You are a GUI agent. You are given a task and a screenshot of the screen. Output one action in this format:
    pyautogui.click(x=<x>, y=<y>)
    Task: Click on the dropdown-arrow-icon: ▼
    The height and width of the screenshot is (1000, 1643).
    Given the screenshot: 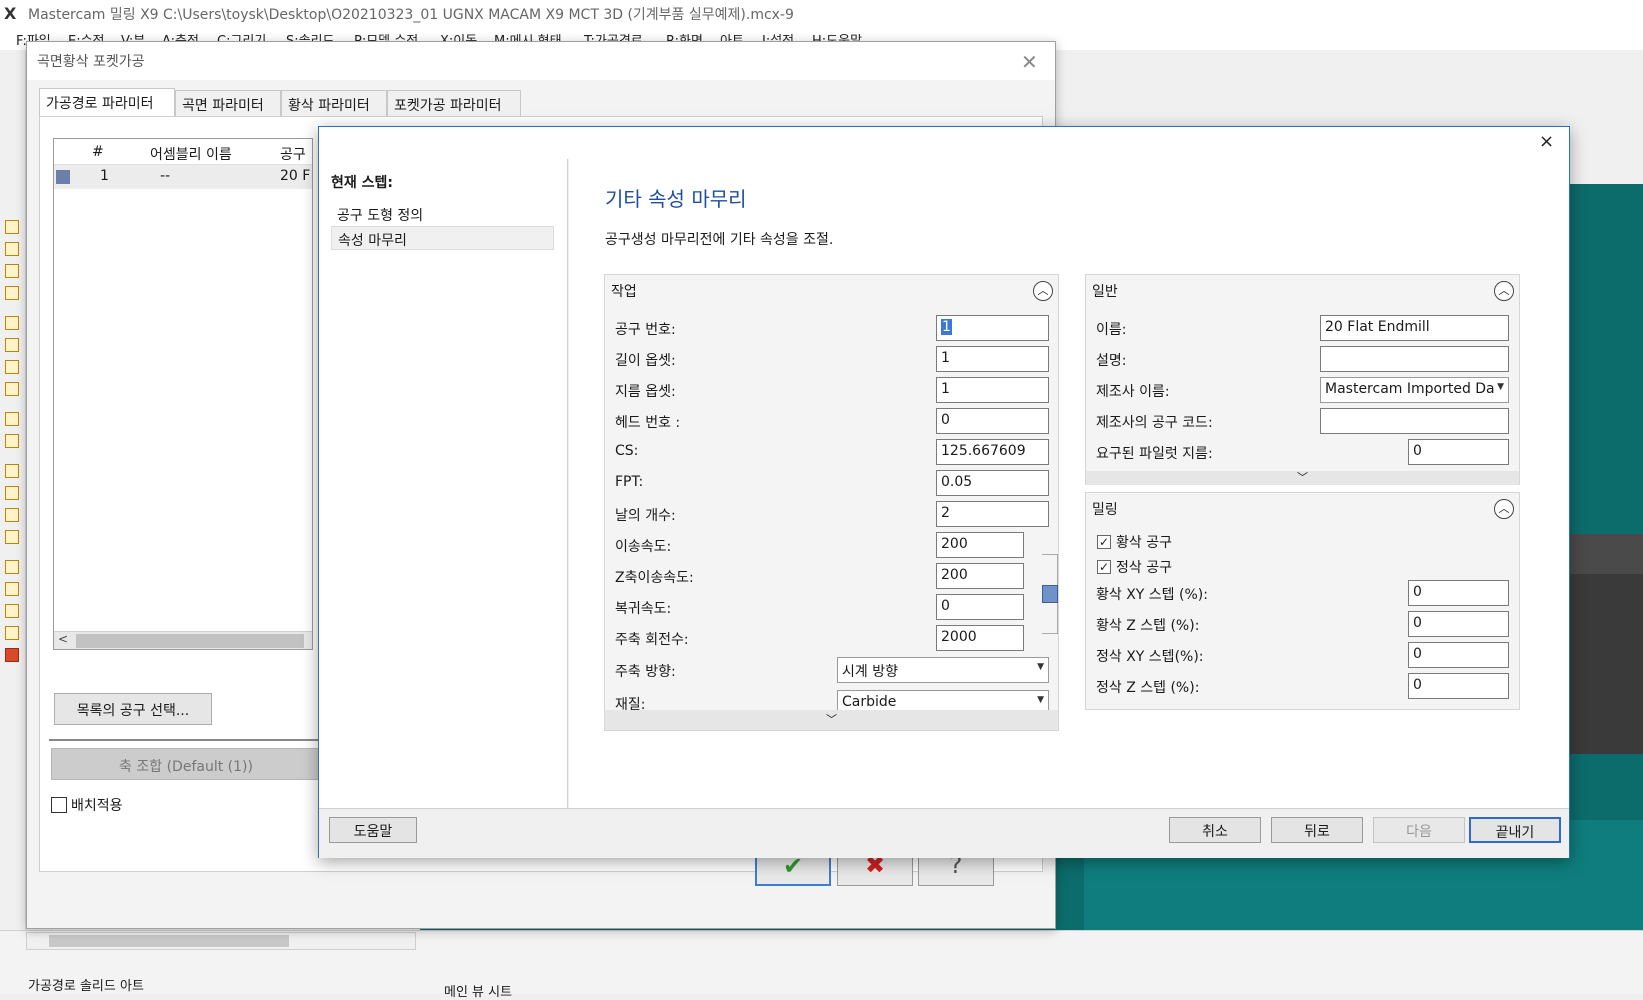 What is the action you would take?
    pyautogui.click(x=1040, y=667)
    